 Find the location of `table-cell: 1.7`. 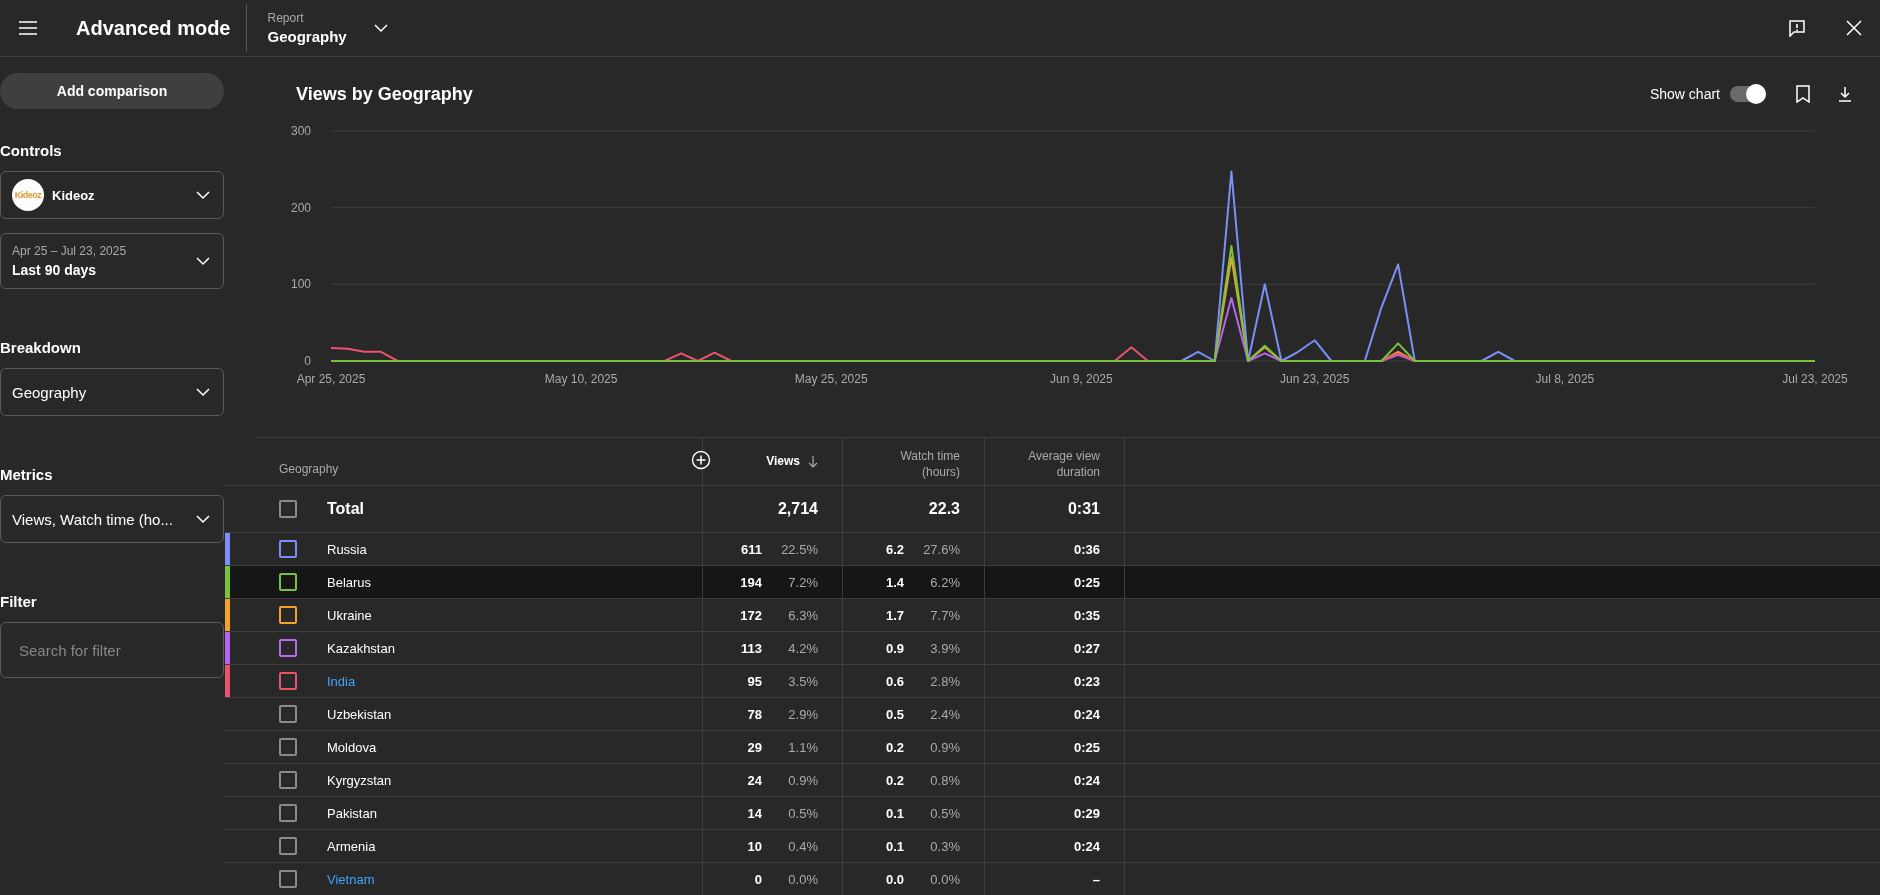

table-cell: 1.7 is located at coordinates (894, 615).